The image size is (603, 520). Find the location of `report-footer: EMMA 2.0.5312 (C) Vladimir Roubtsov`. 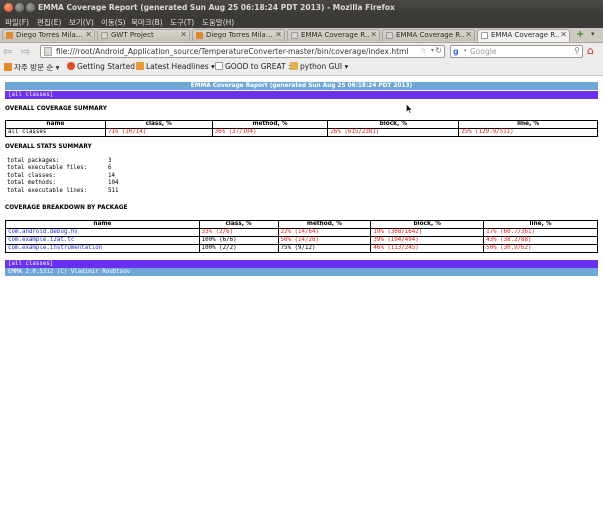

report-footer: EMMA 2.0.5312 (C) Vladimir Roubtsov is located at coordinates (301, 272).